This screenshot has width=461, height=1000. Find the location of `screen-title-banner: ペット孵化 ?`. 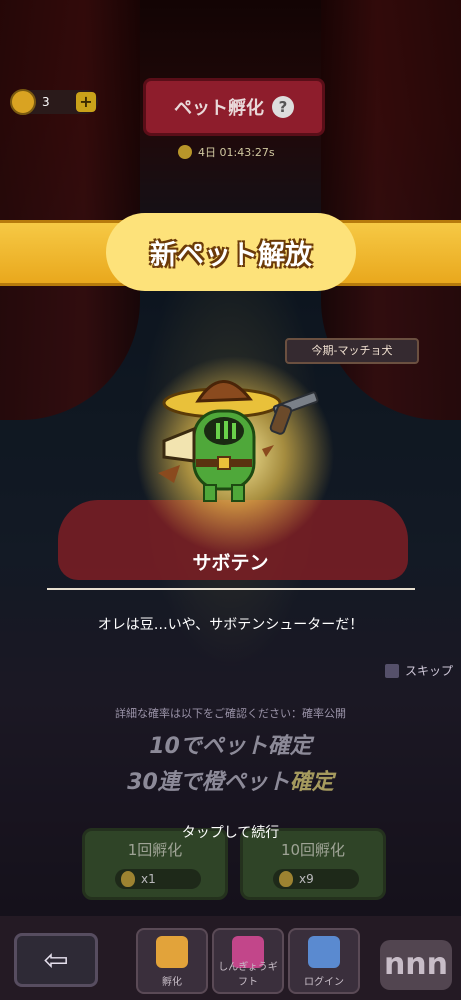

screen-title-banner: ペット孵化 ? is located at coordinates (234, 107).